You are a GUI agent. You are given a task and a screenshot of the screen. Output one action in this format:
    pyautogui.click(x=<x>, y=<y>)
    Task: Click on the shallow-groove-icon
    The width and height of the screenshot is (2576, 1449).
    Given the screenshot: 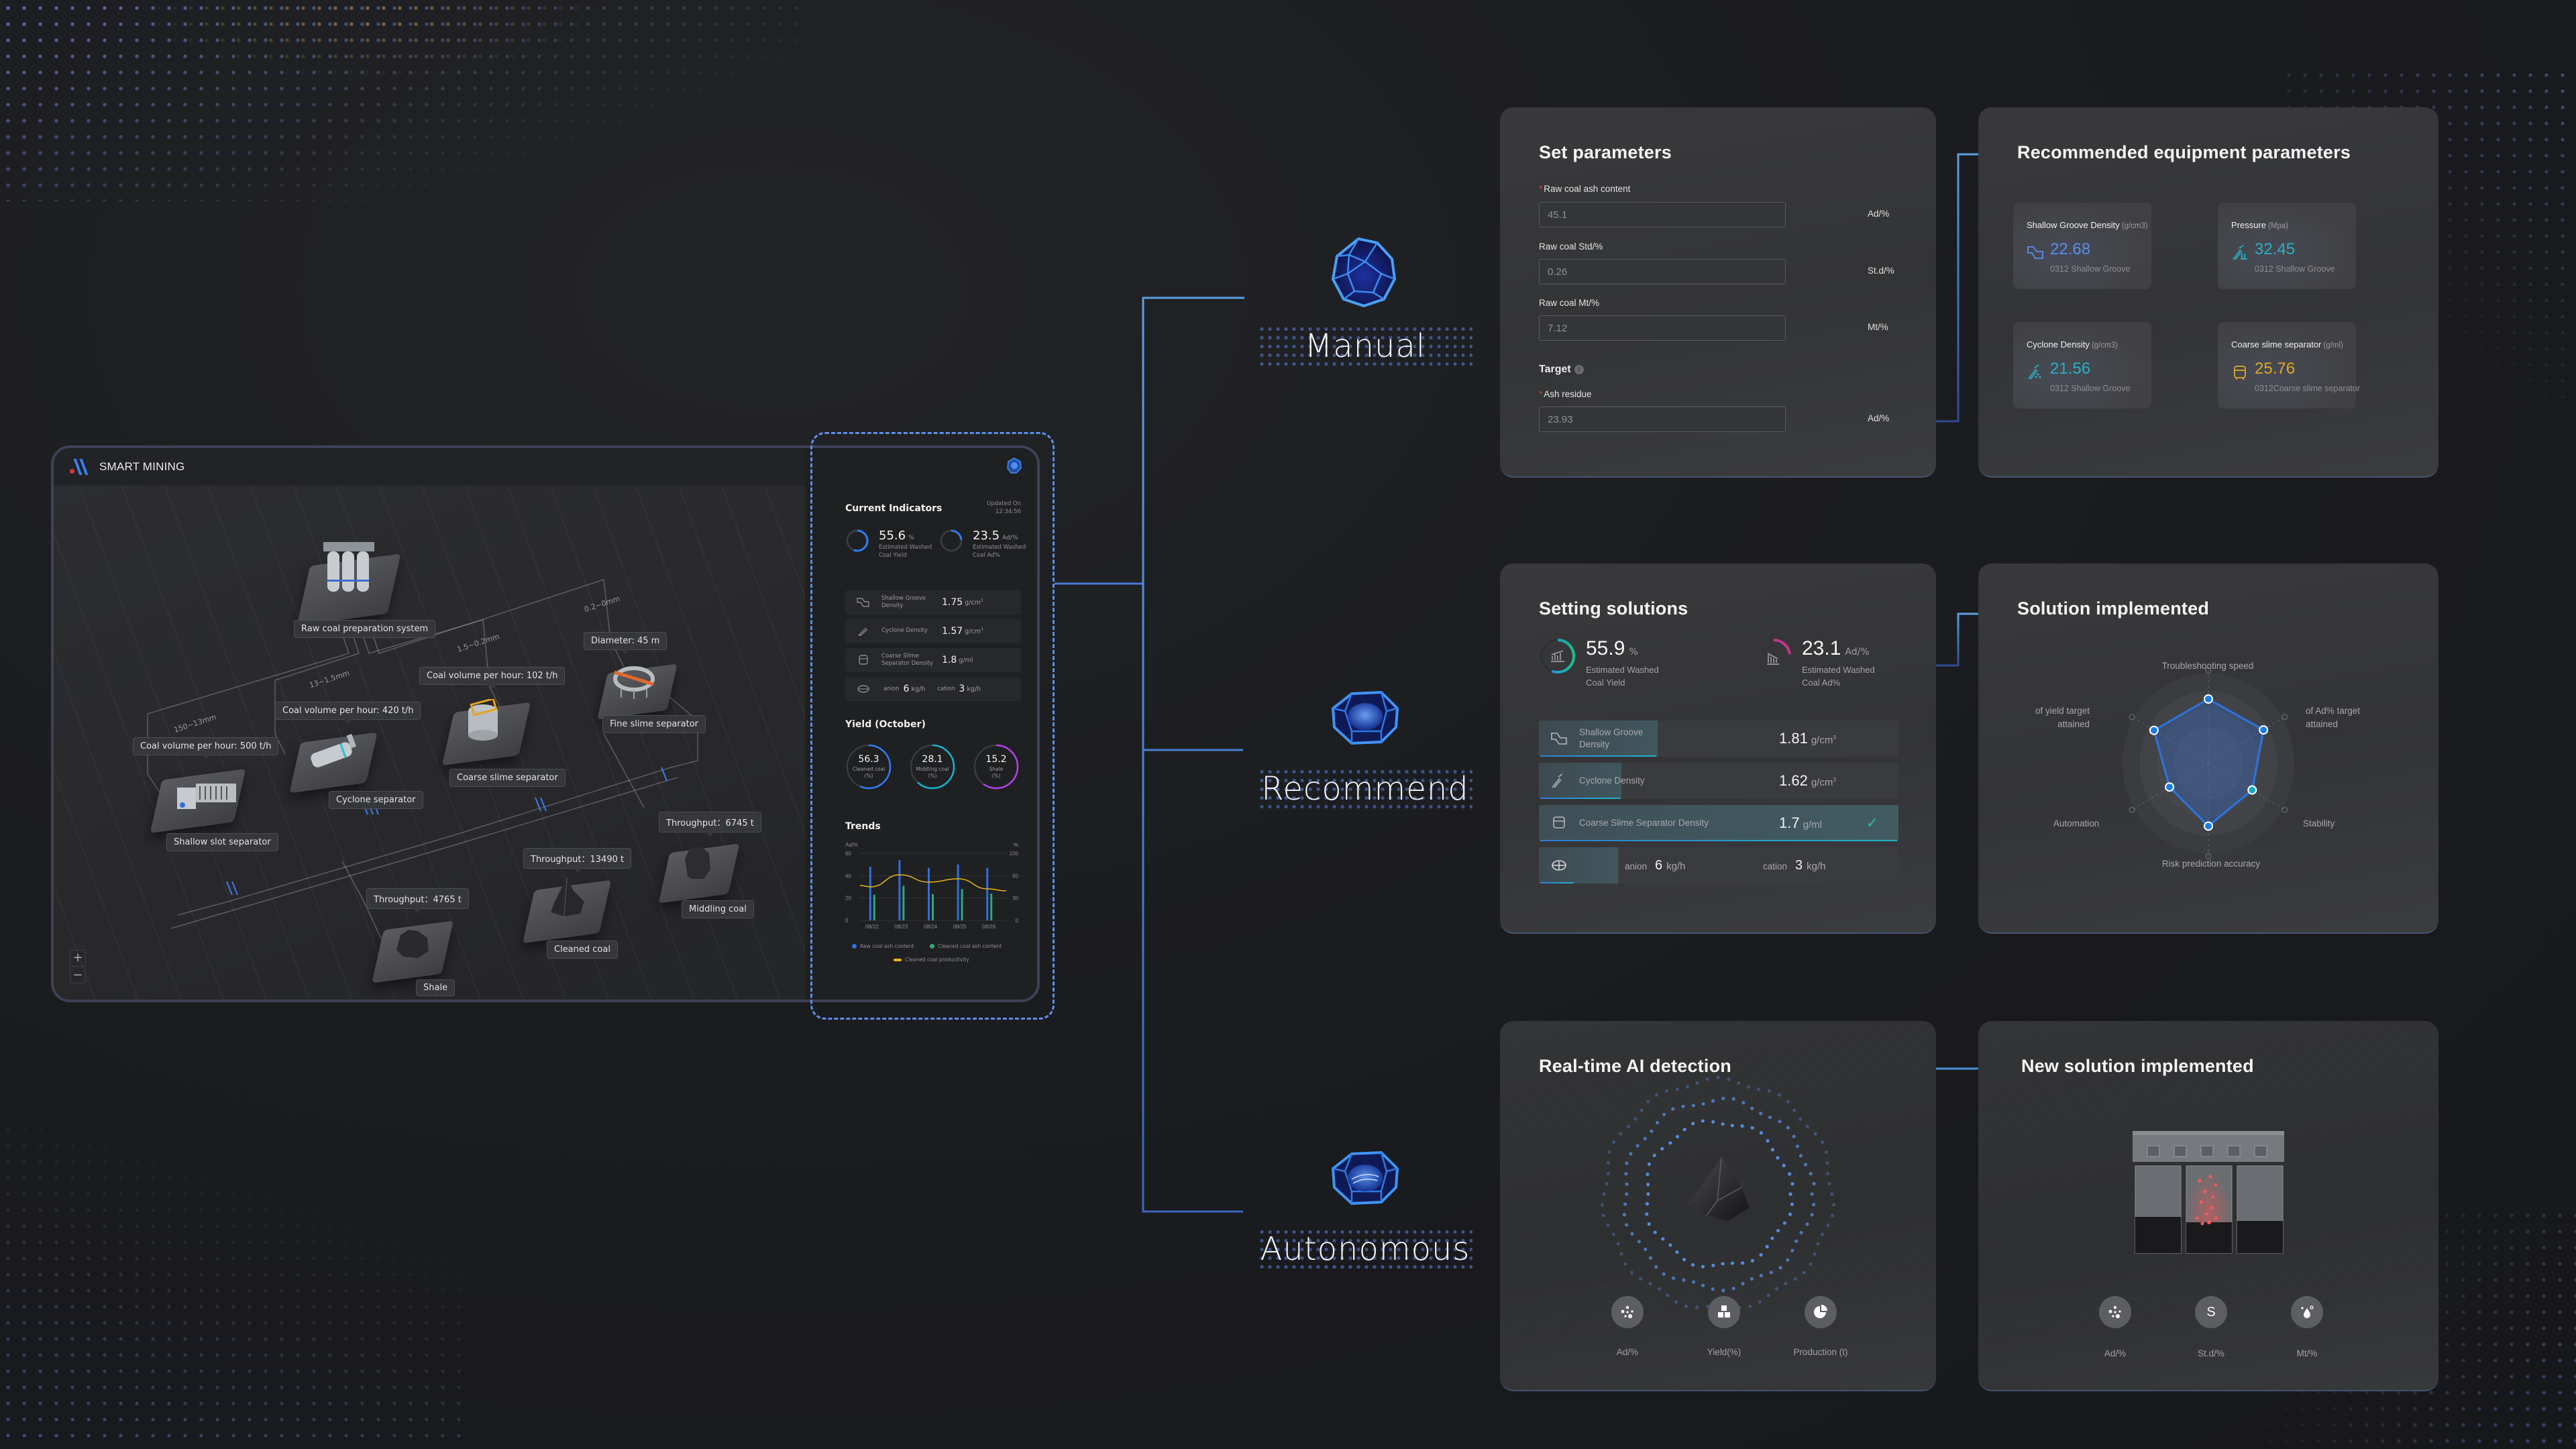 What is the action you would take?
    pyautogui.click(x=1559, y=739)
    